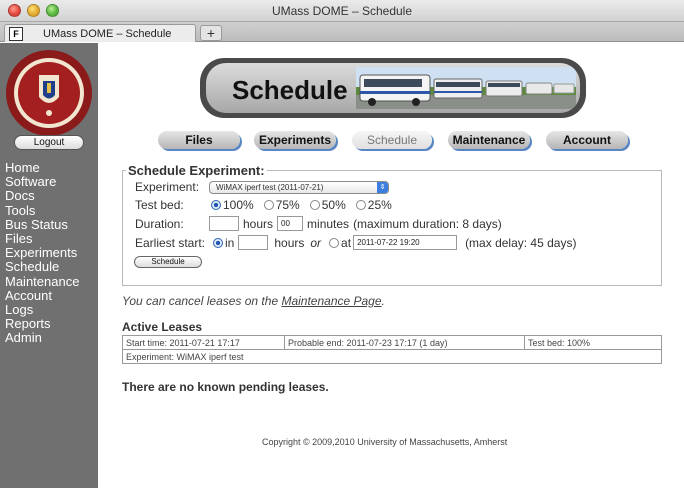  I want to click on sidebar-item-files: Files, so click(42, 238).